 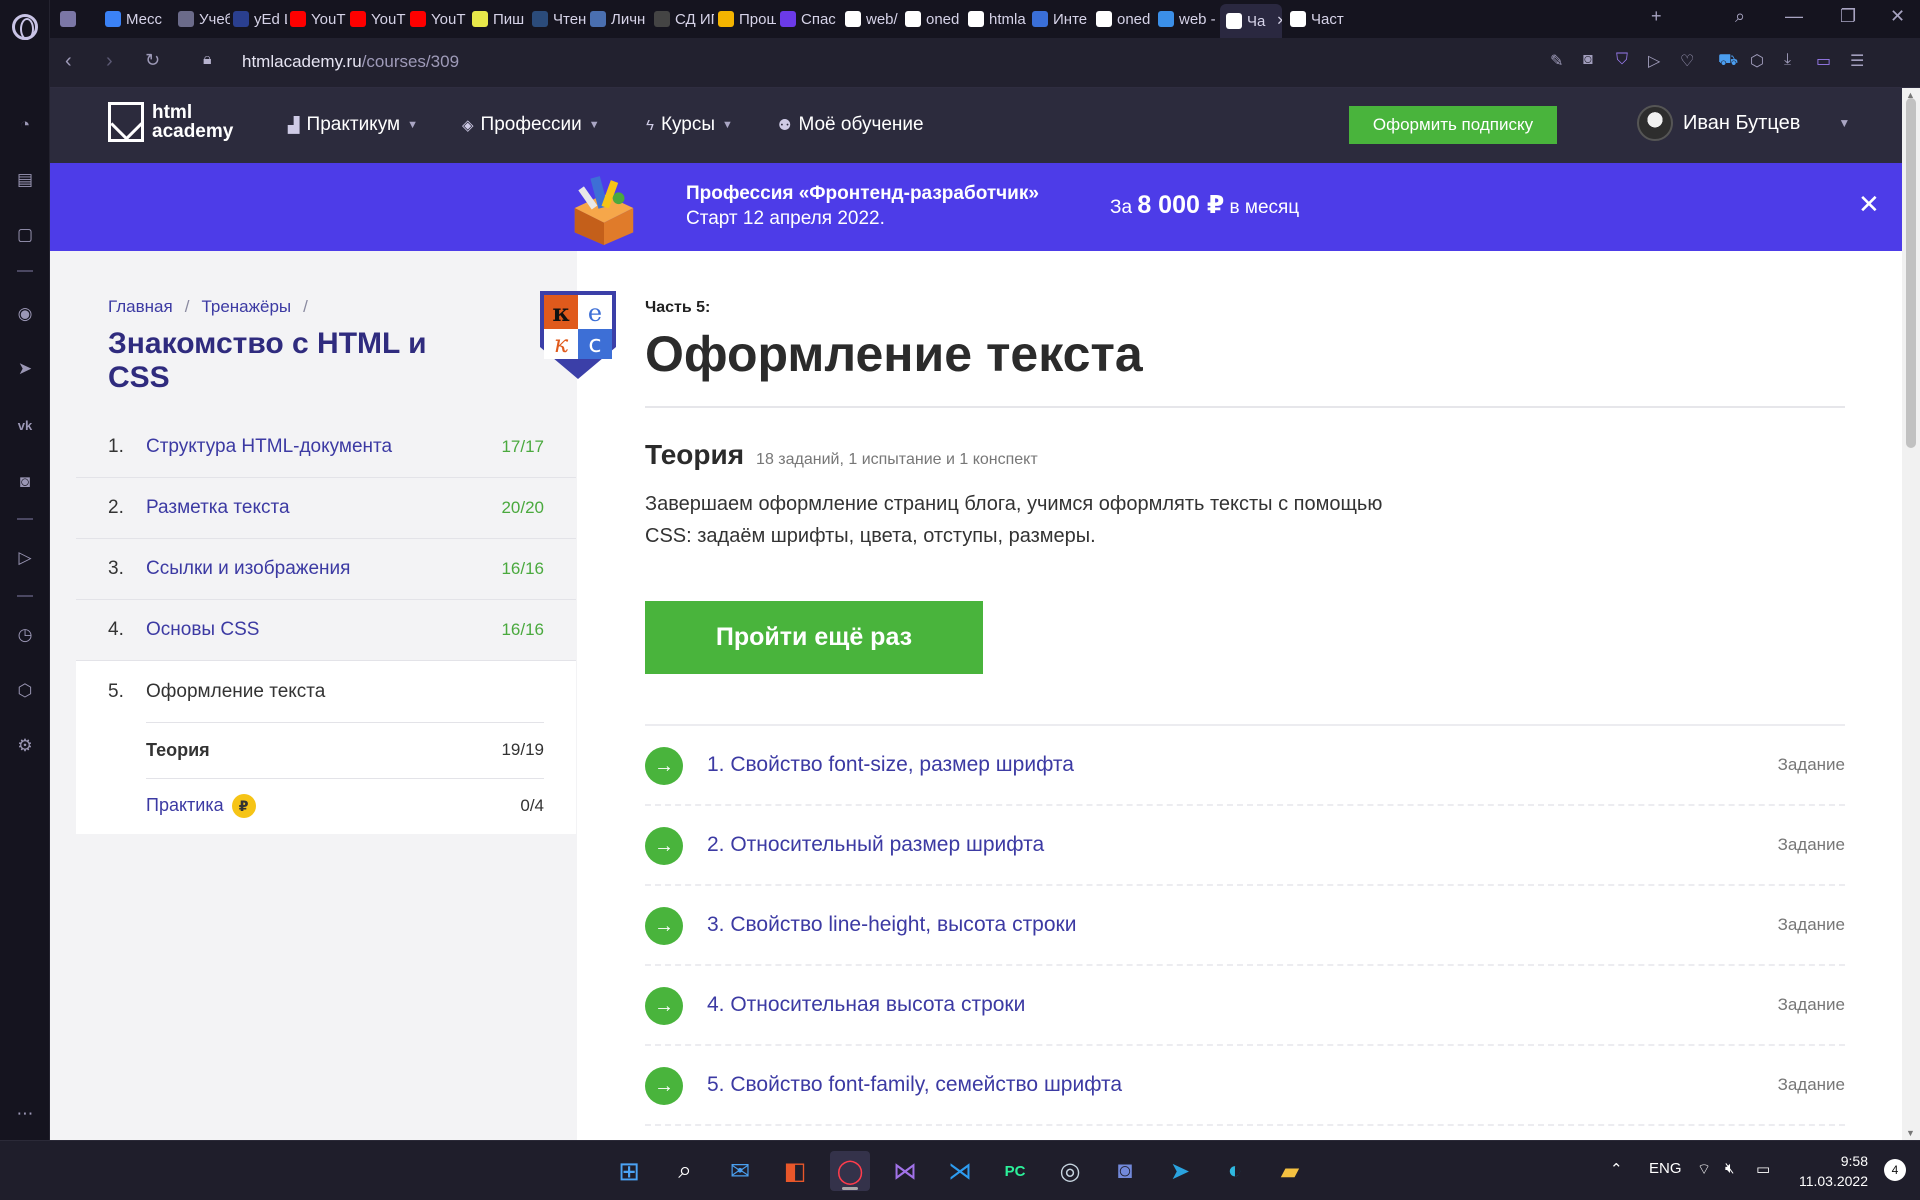 I want to click on clock: 9:58 11.03.2022, so click(x=1833, y=1171).